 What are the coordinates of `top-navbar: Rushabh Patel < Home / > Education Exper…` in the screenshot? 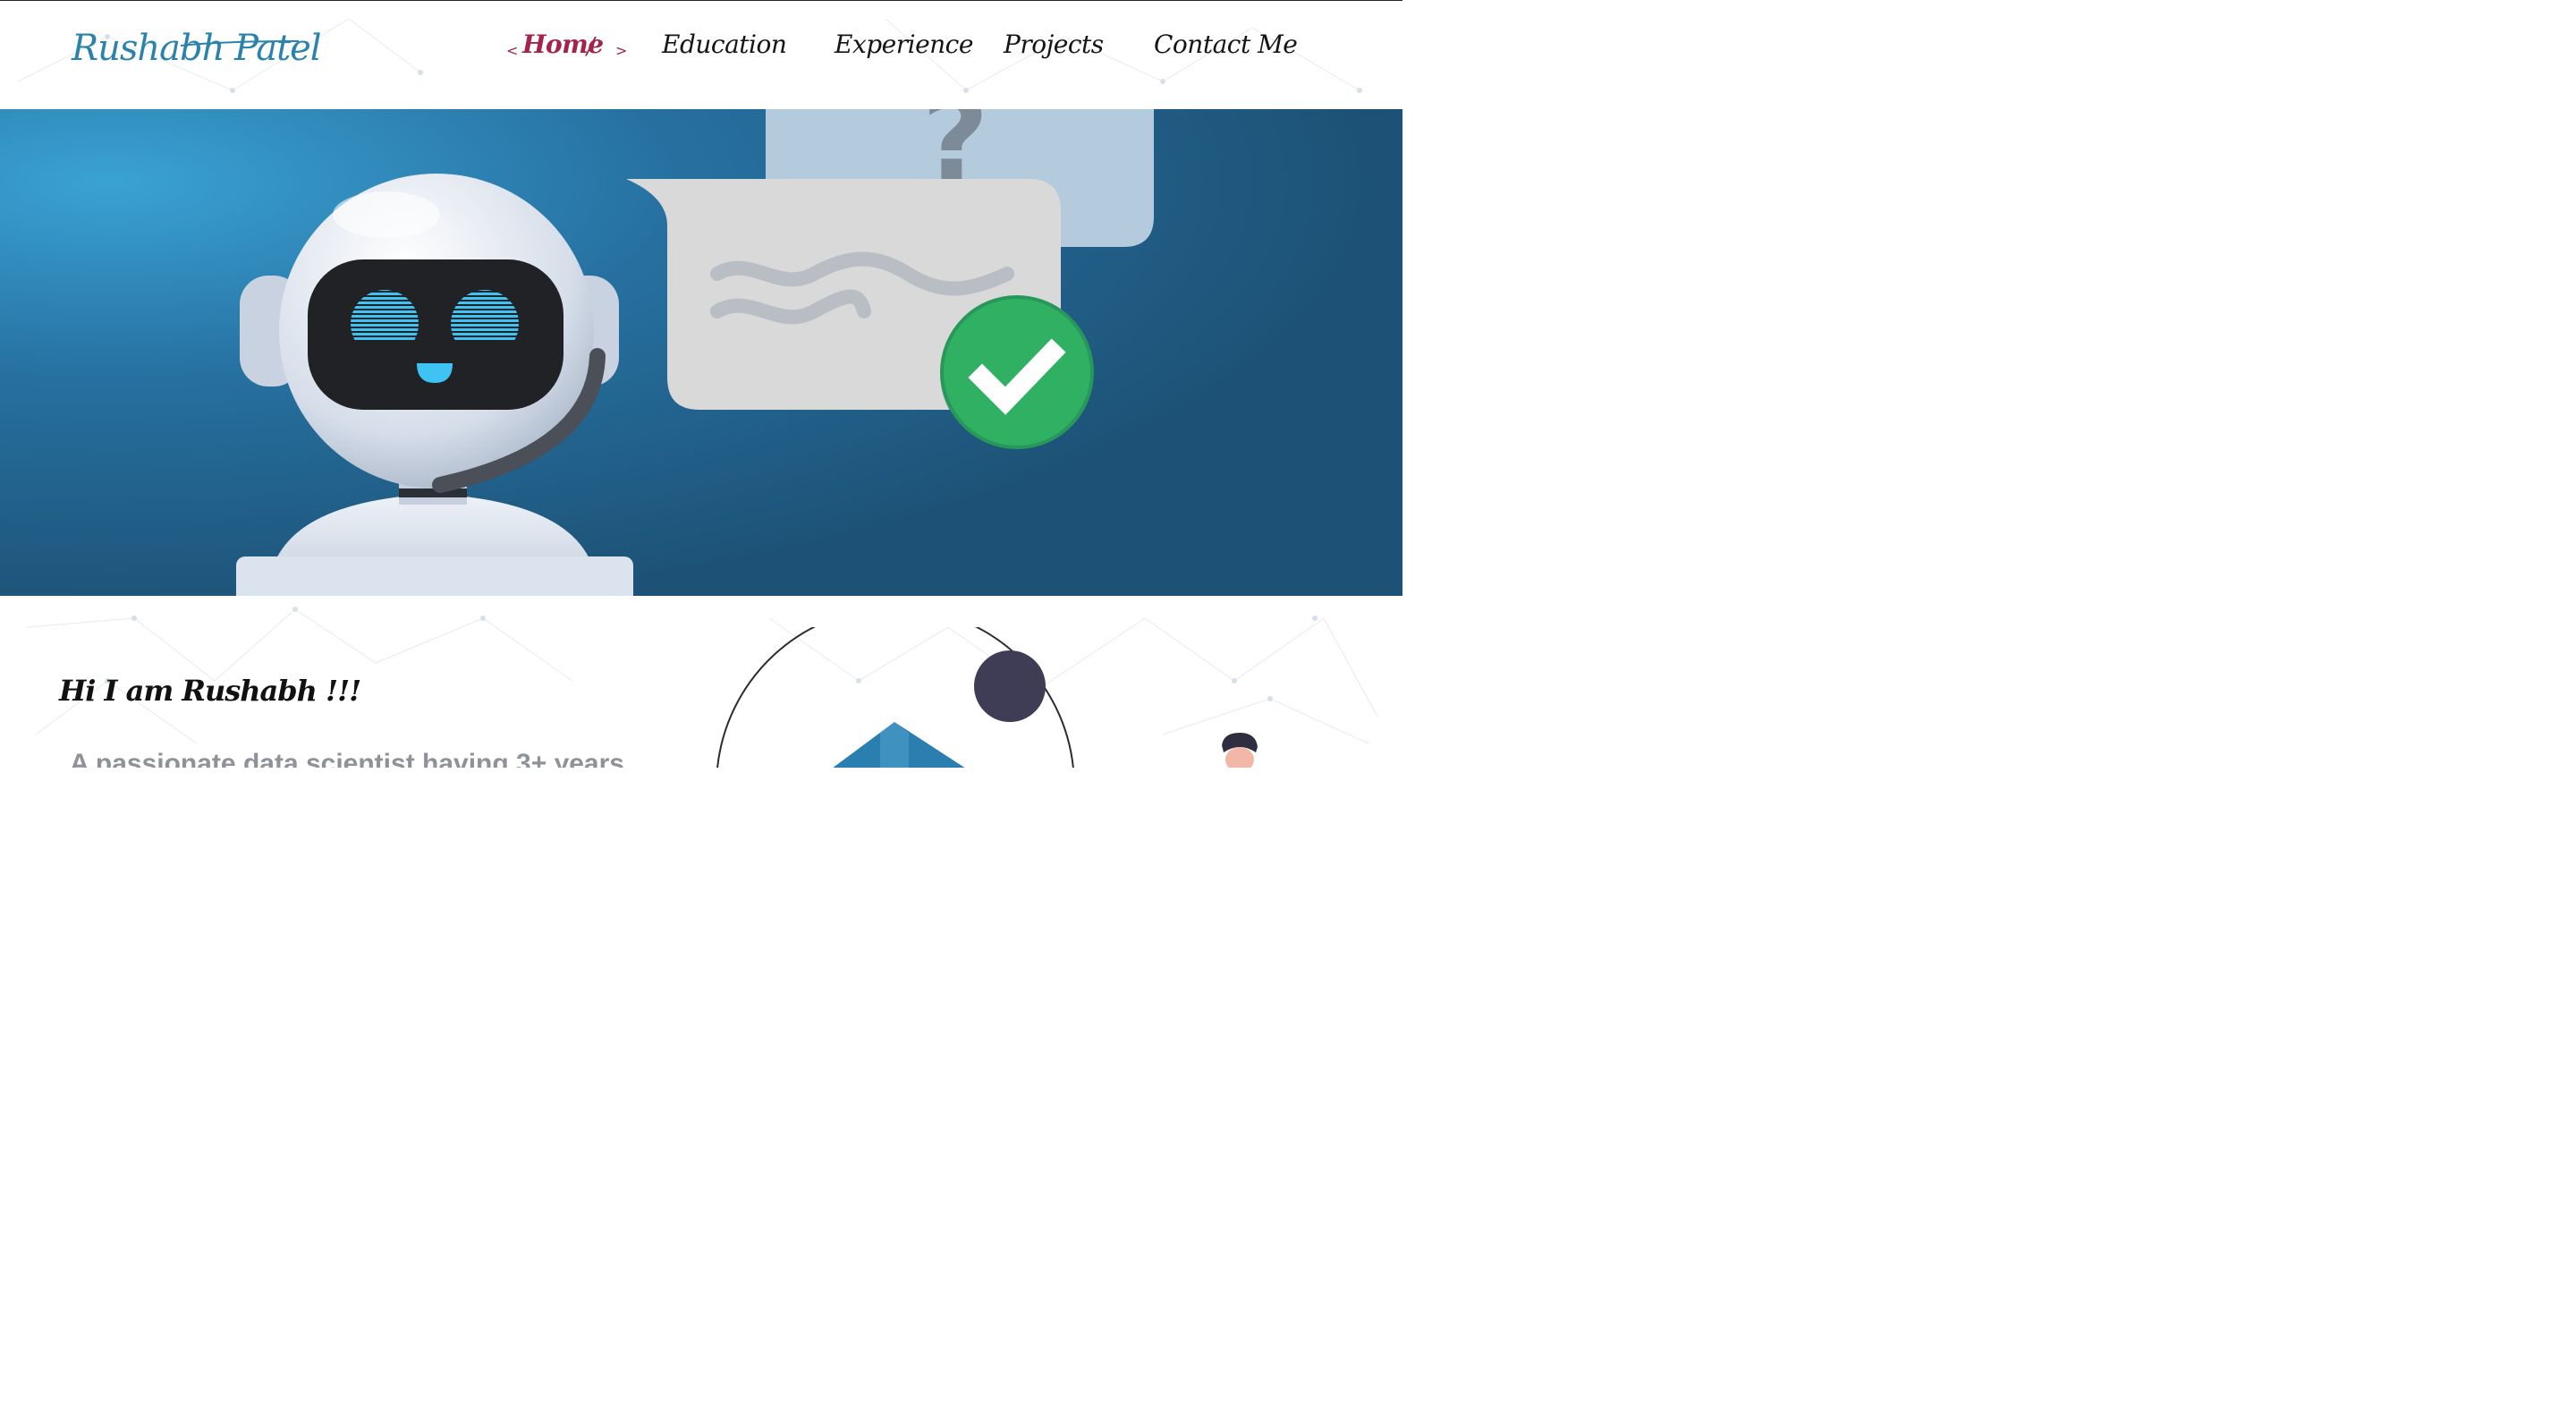 It's located at (701, 55).